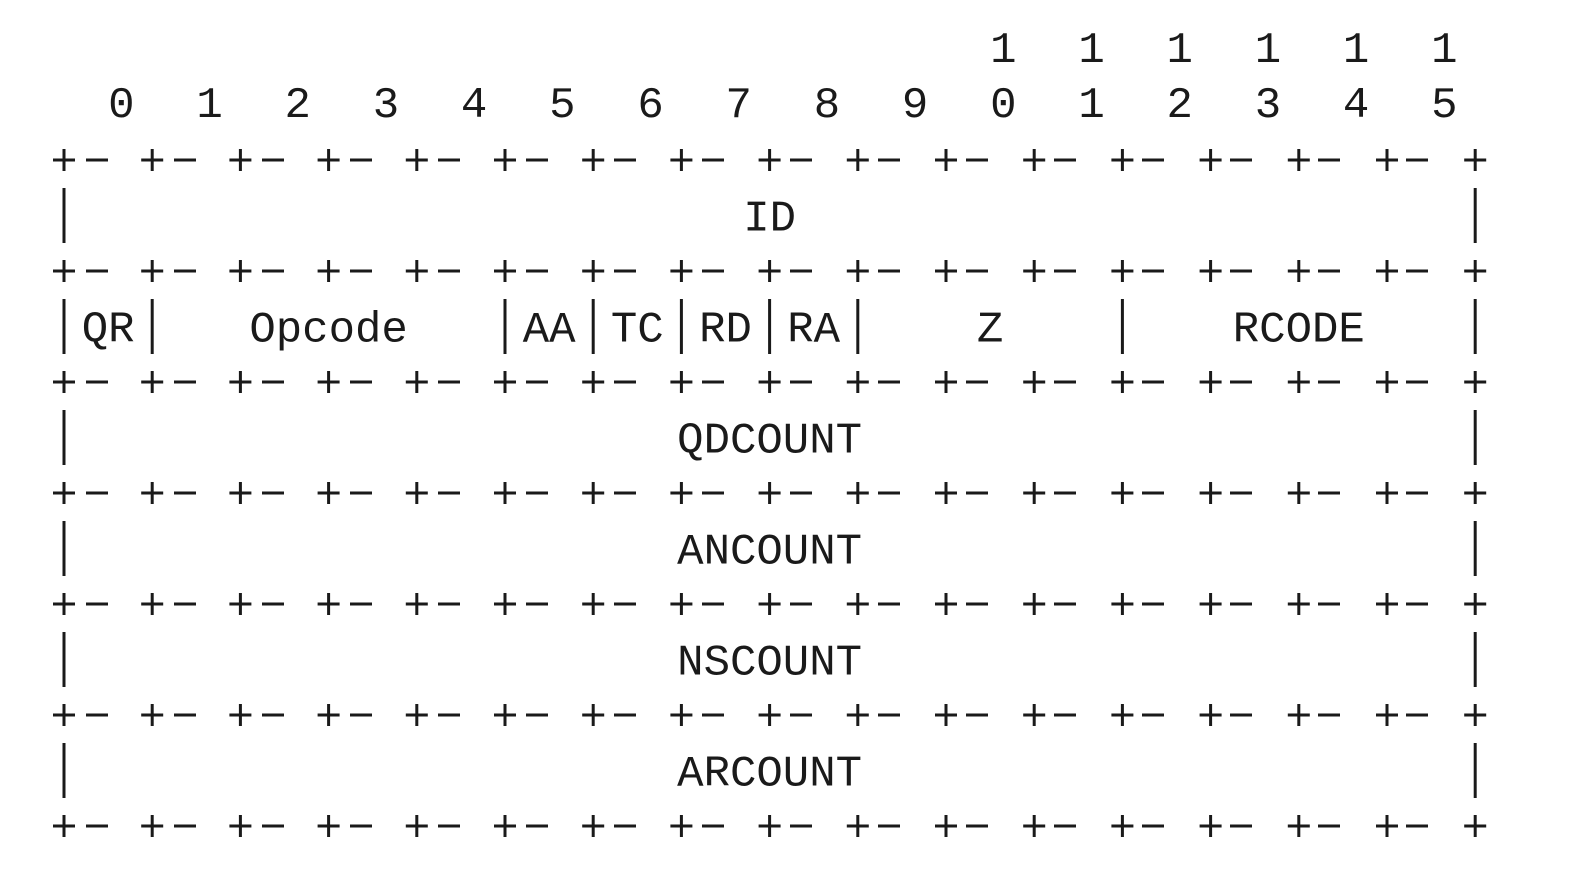 This screenshot has width=1570, height=872. What do you see at coordinates (769, 775) in the screenshot?
I see `field-label-arcount: ARCOUNT` at bounding box center [769, 775].